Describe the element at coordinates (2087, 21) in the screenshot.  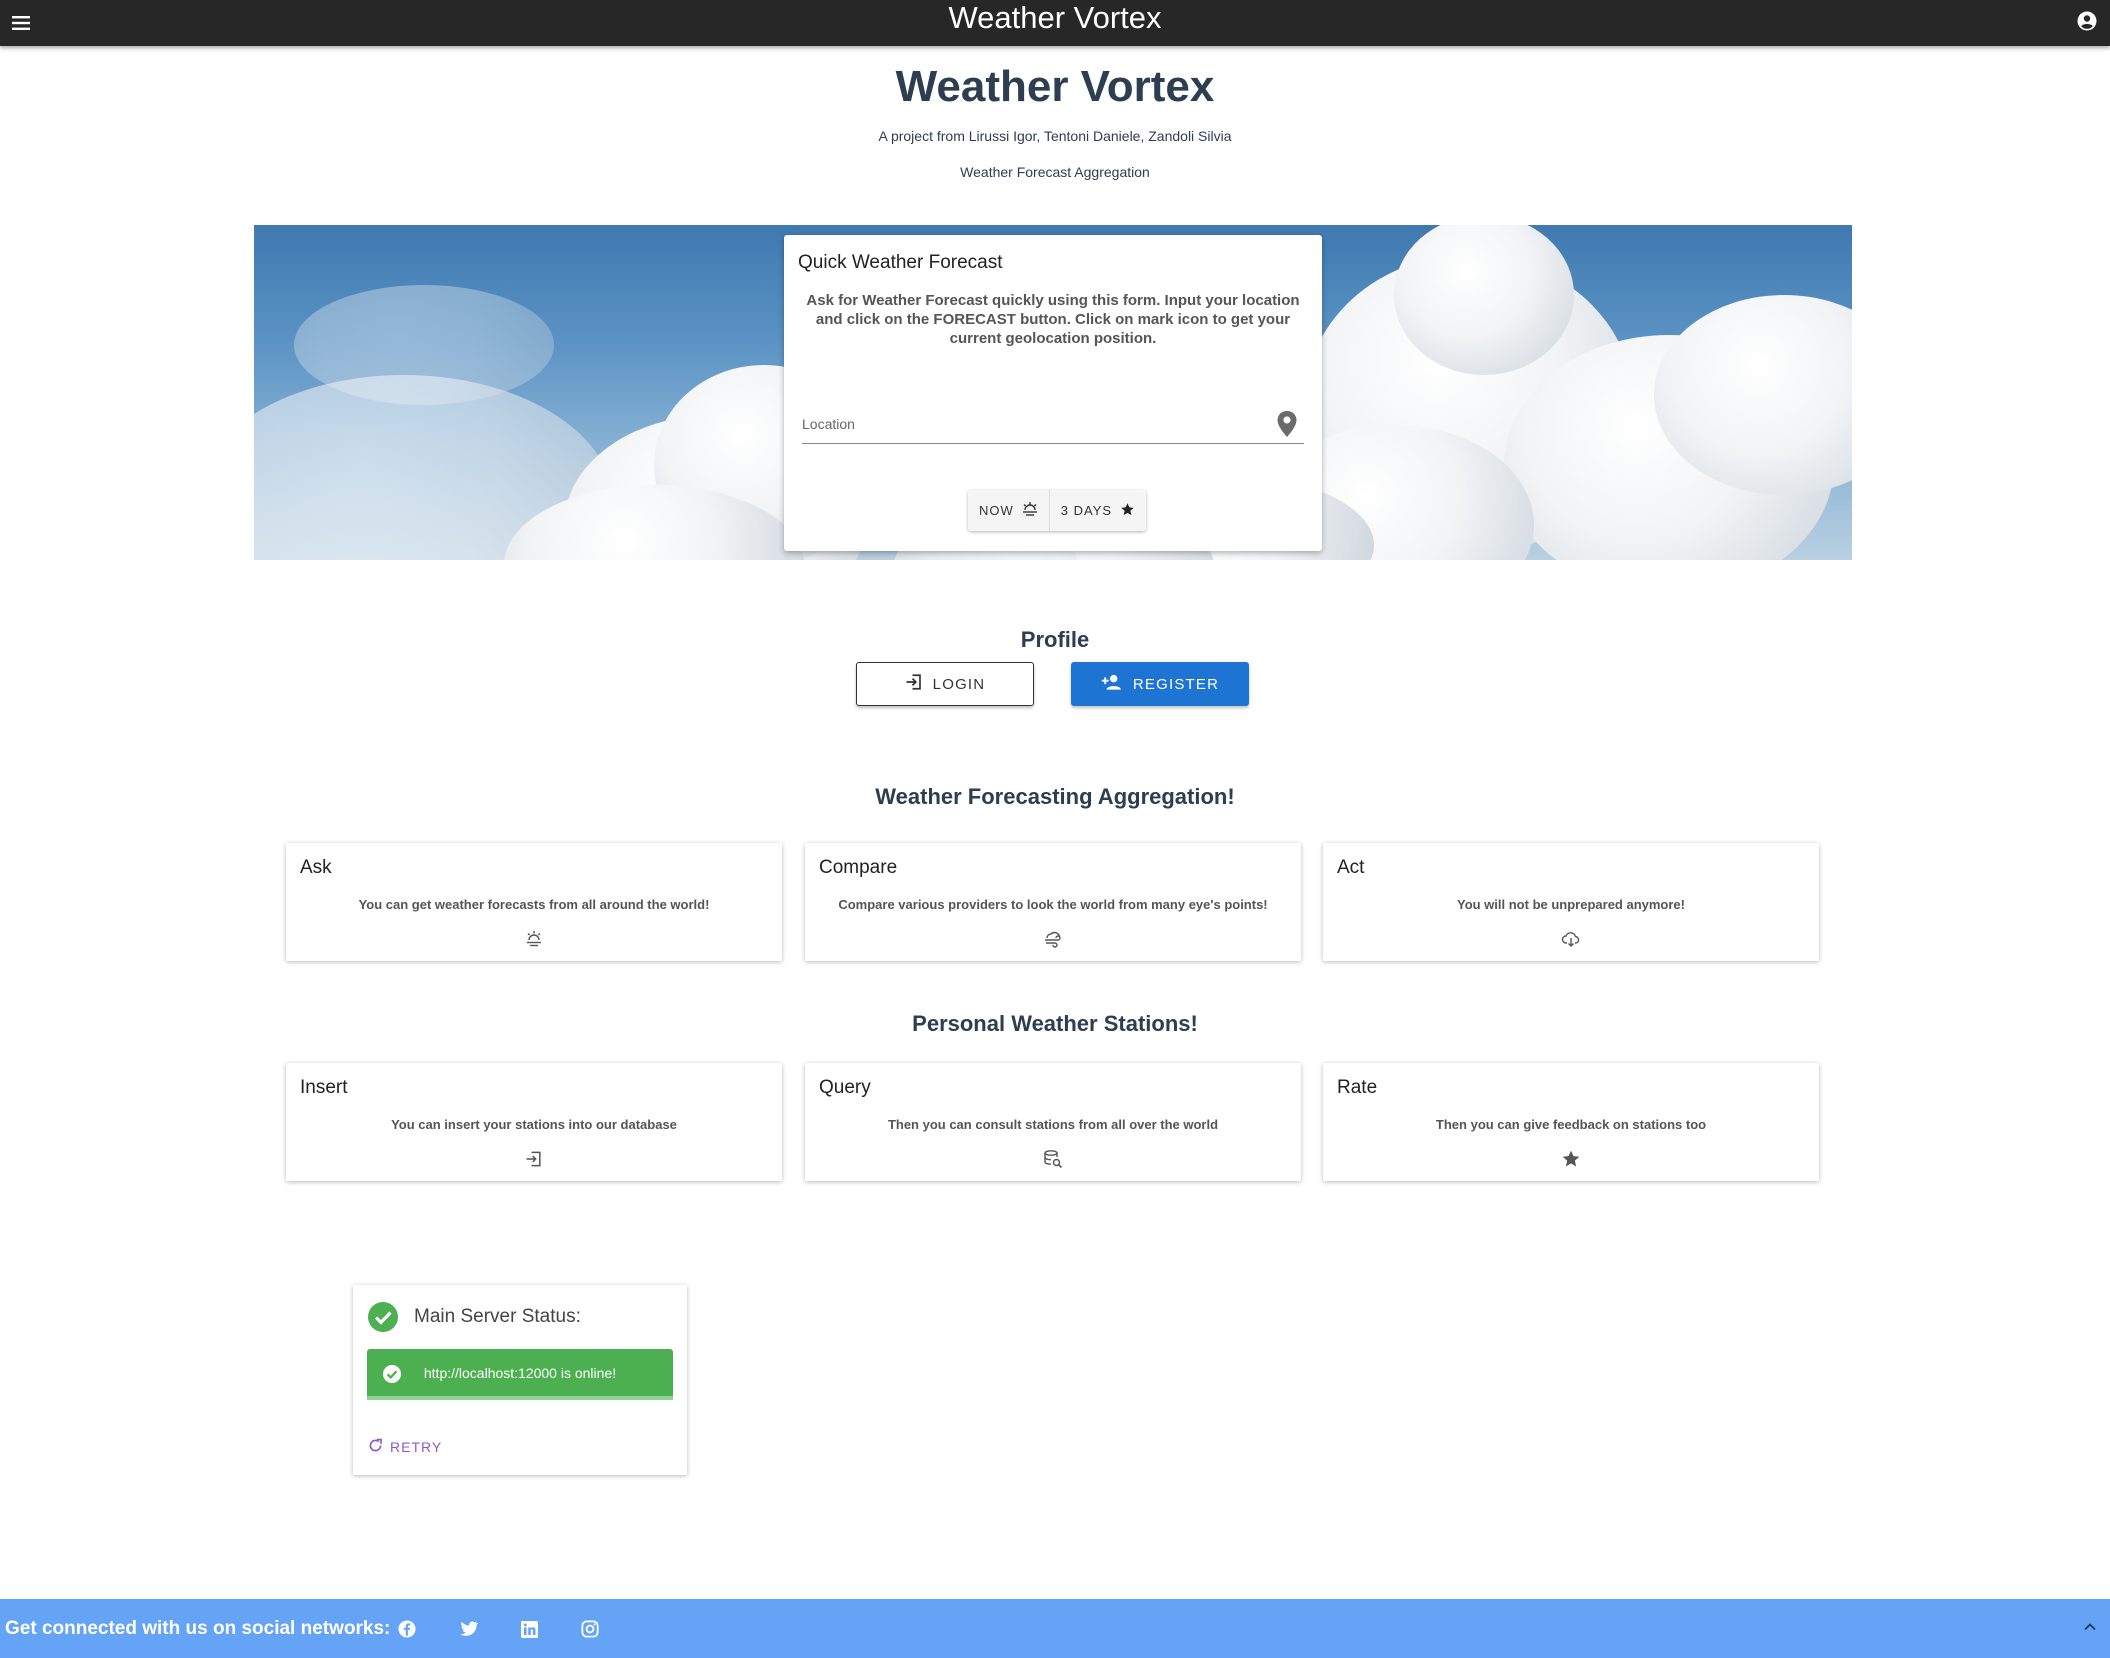
I see `account-circle-icon` at that location.